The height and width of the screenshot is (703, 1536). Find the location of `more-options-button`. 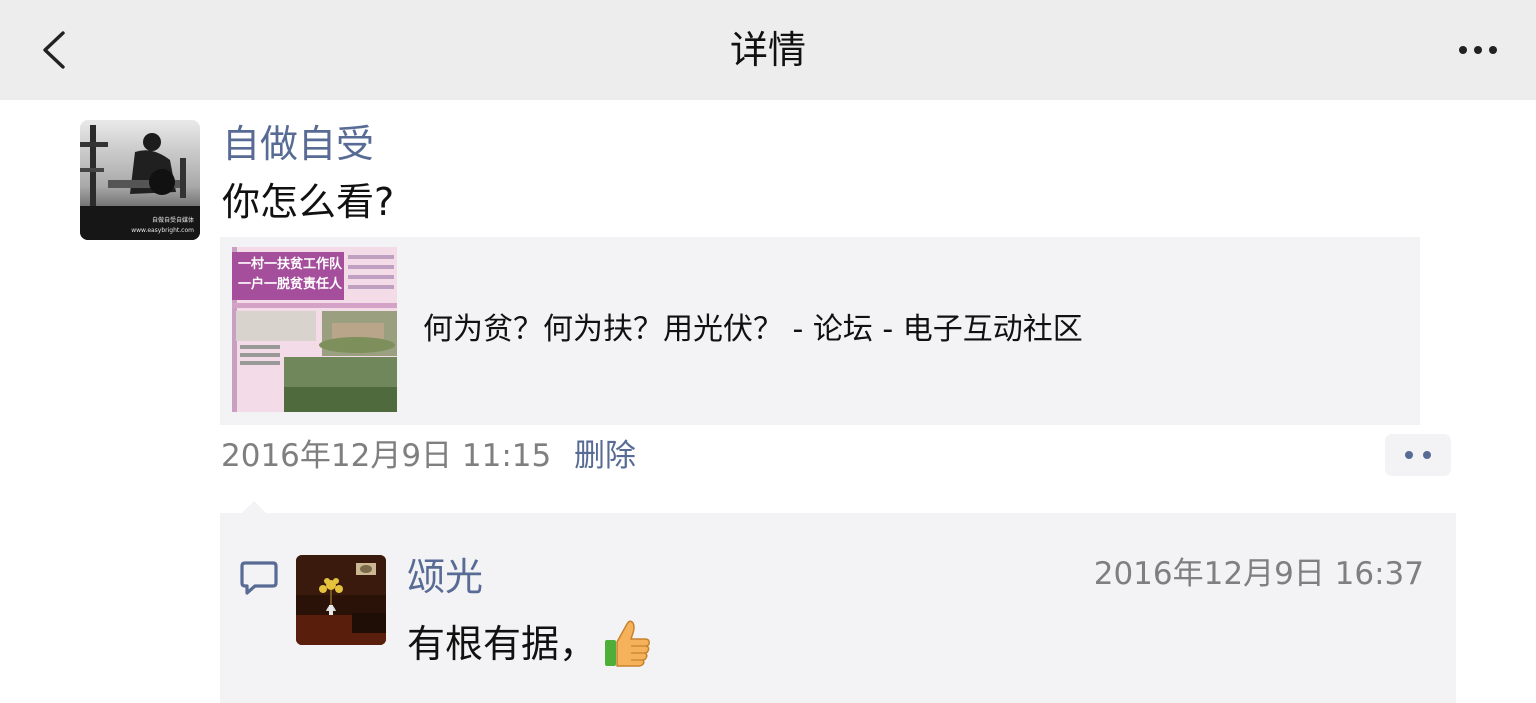

more-options-button is located at coordinates (1478, 50).